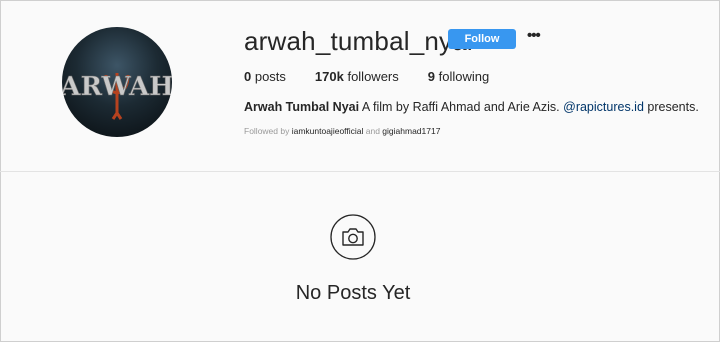 The width and height of the screenshot is (720, 342). I want to click on bio-text: A film by Raffi Ahmad and Arie Azis., so click(461, 107).